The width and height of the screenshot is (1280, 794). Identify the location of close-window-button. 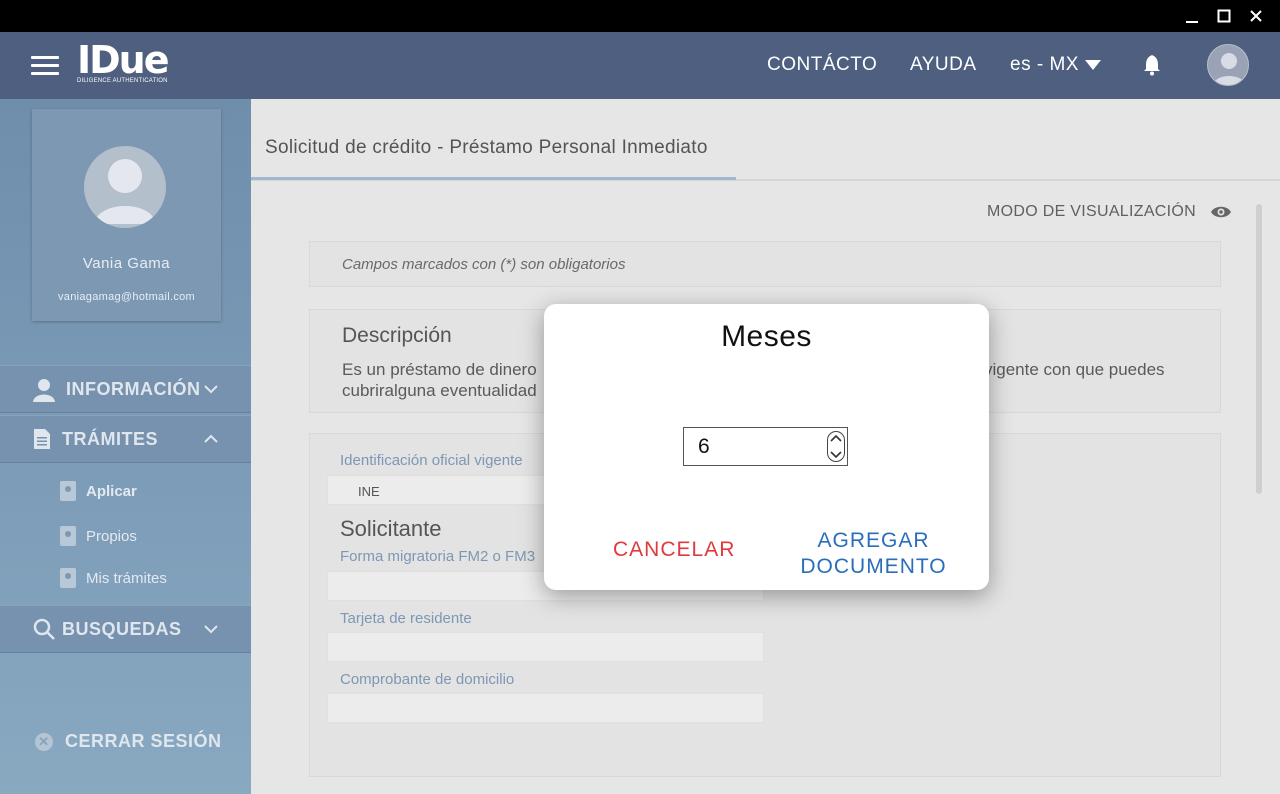
(1256, 16).